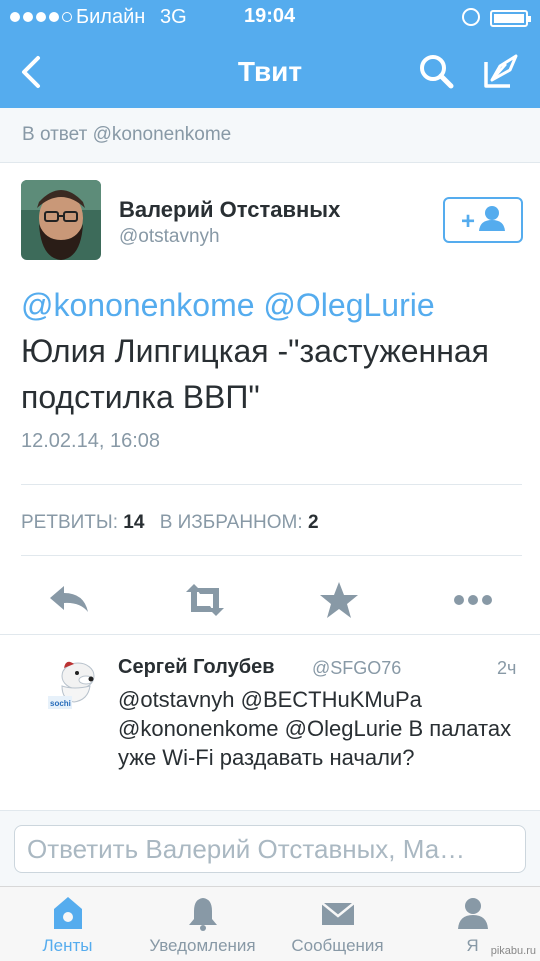 This screenshot has width=540, height=961. I want to click on favorite-button, so click(339, 600).